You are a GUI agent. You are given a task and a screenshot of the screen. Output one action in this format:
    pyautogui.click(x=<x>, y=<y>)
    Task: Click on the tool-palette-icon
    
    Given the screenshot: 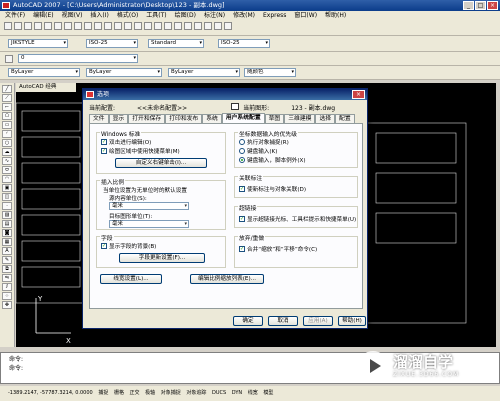 What is the action you would take?
    pyautogui.click(x=188, y=26)
    